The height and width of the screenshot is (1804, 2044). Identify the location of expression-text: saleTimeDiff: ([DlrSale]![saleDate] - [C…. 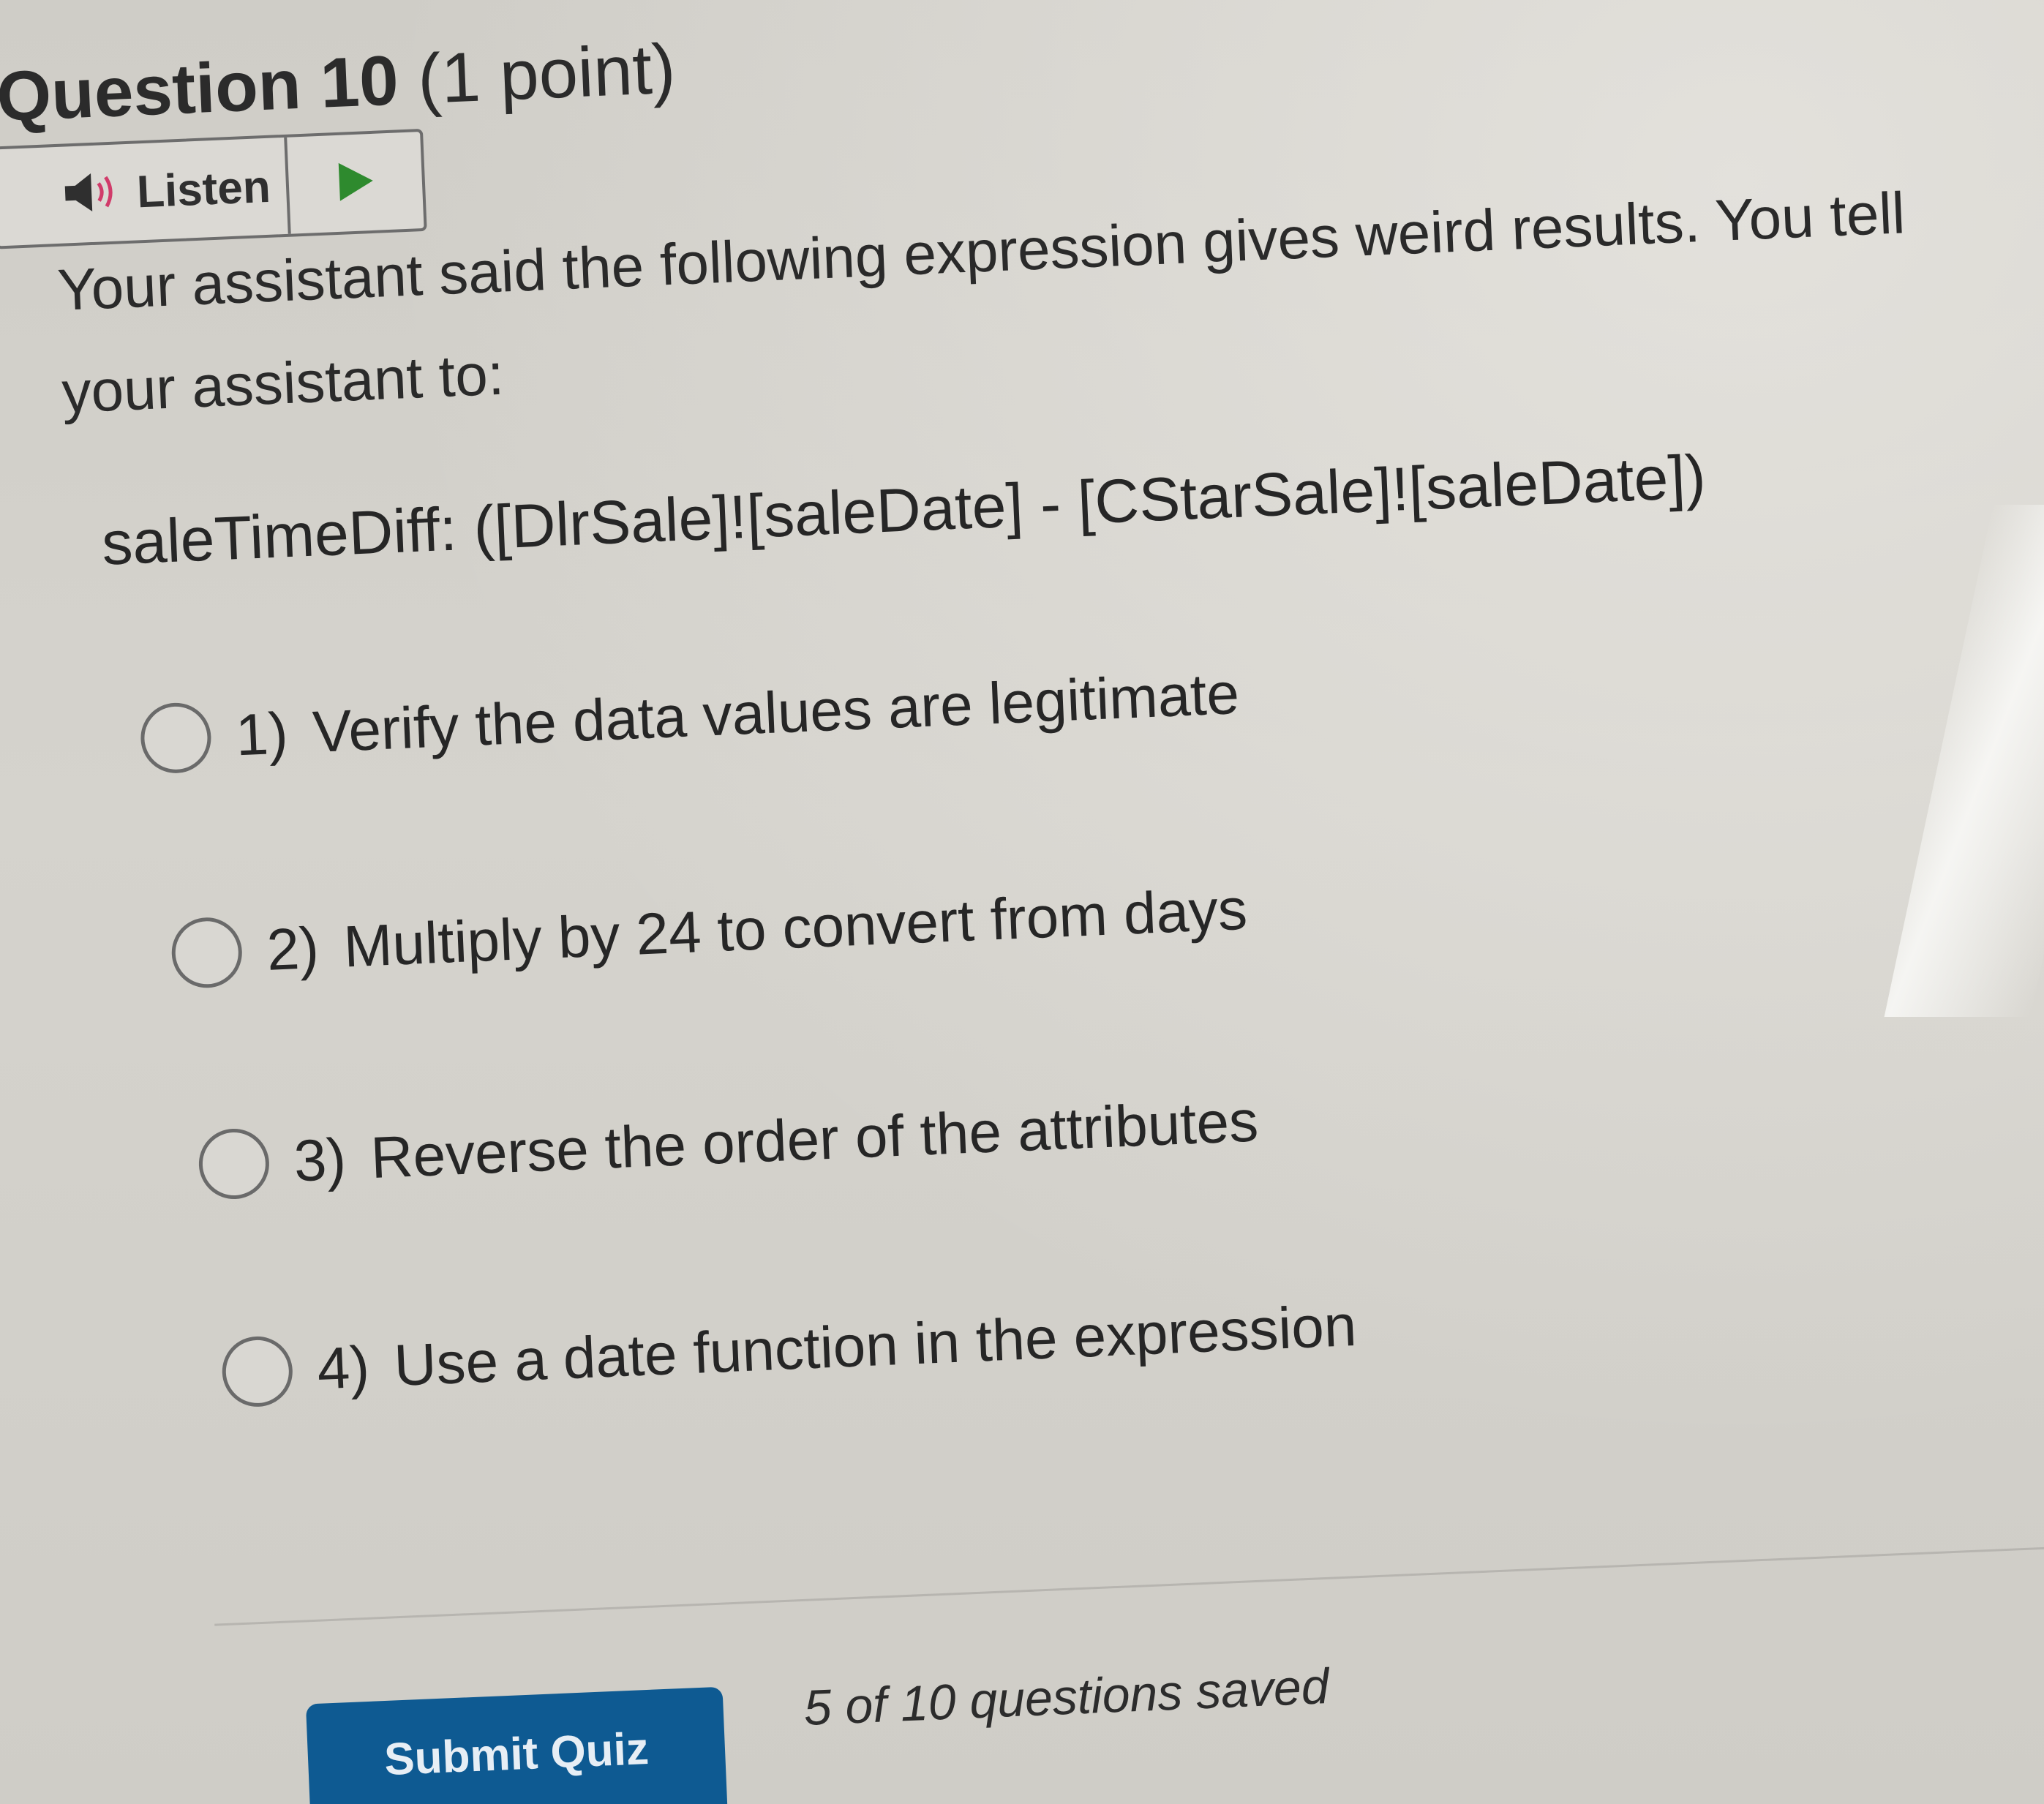
(903, 509).